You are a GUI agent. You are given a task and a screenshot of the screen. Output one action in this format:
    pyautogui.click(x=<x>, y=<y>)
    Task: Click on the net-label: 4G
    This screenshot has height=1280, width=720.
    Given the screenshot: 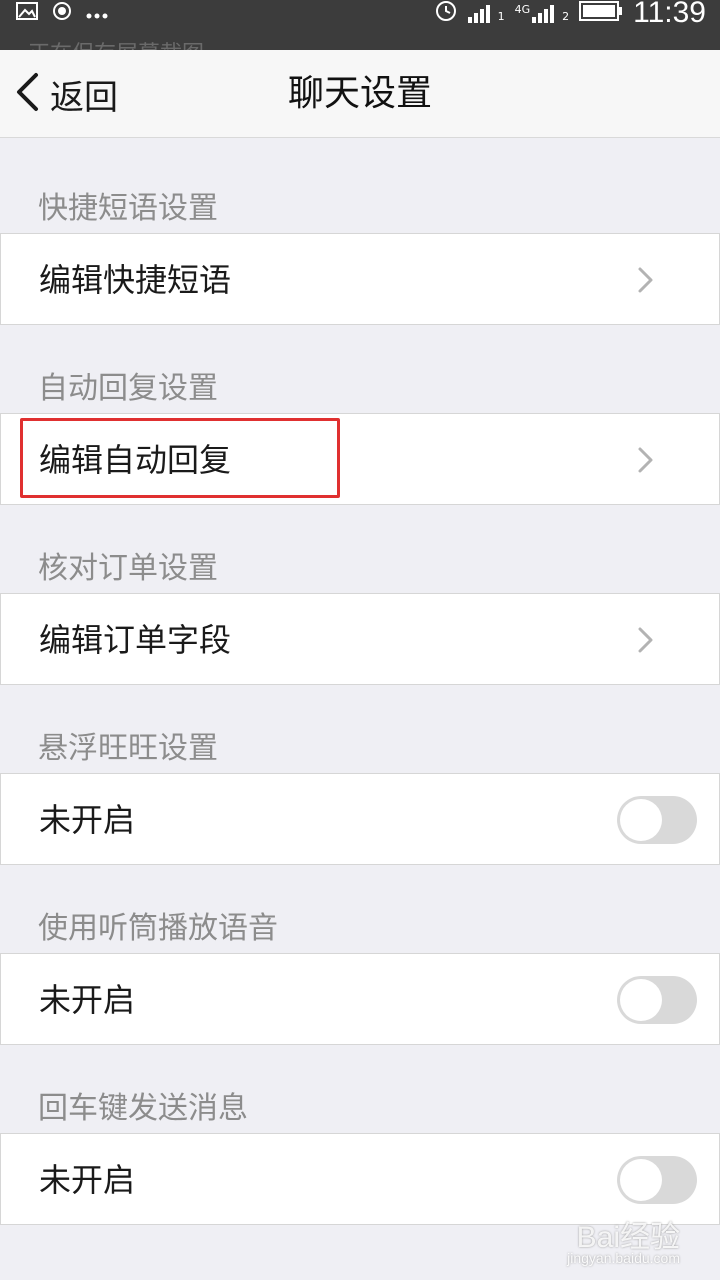 What is the action you would take?
    pyautogui.click(x=522, y=9)
    